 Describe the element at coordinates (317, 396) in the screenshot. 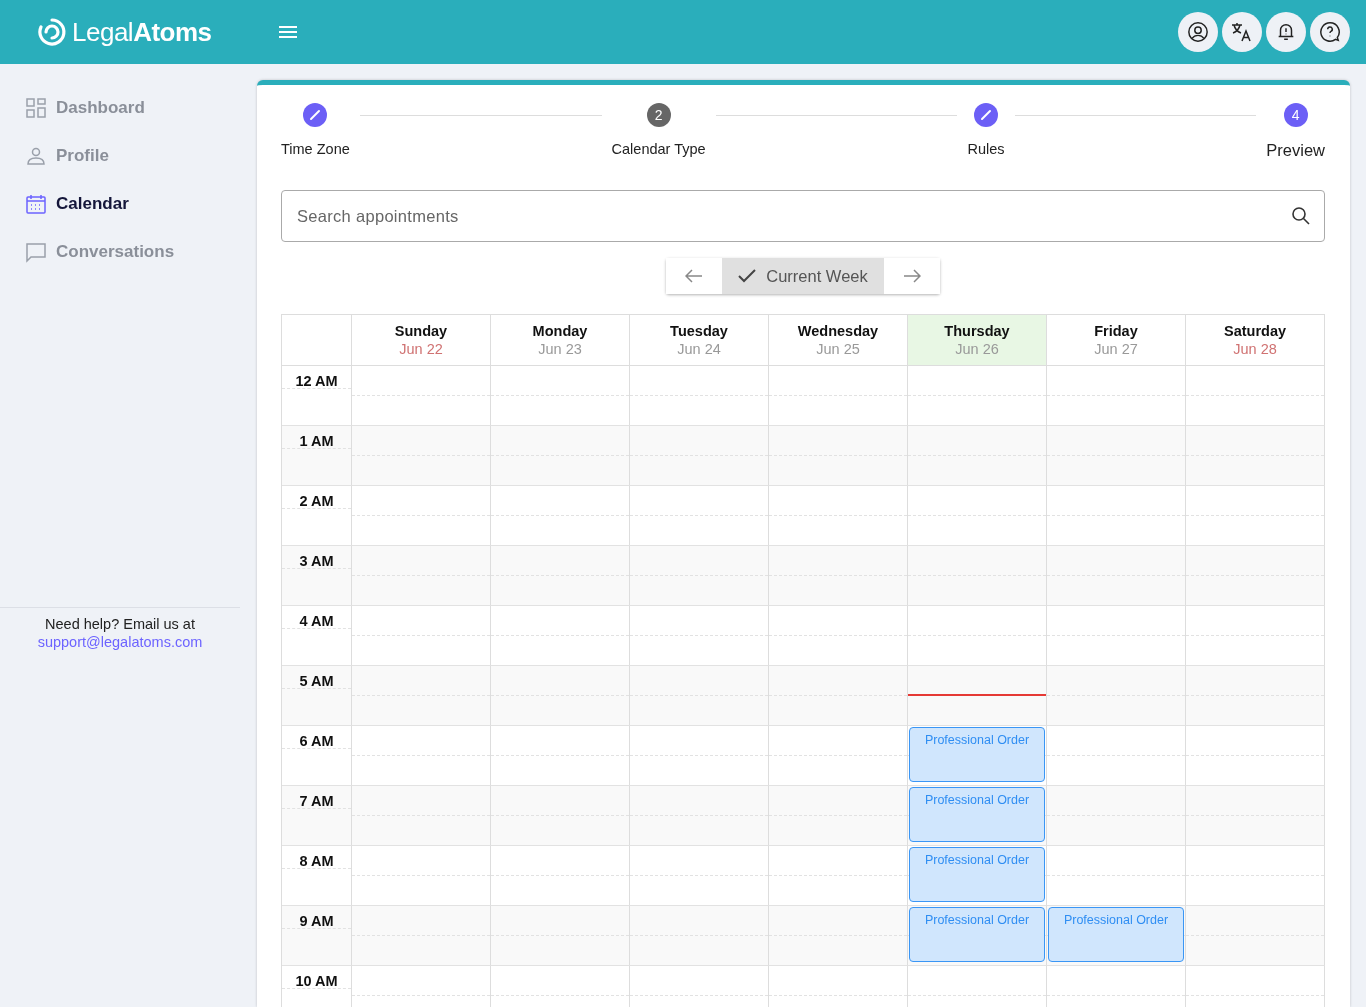

I see `hour-label: 12 AM` at that location.